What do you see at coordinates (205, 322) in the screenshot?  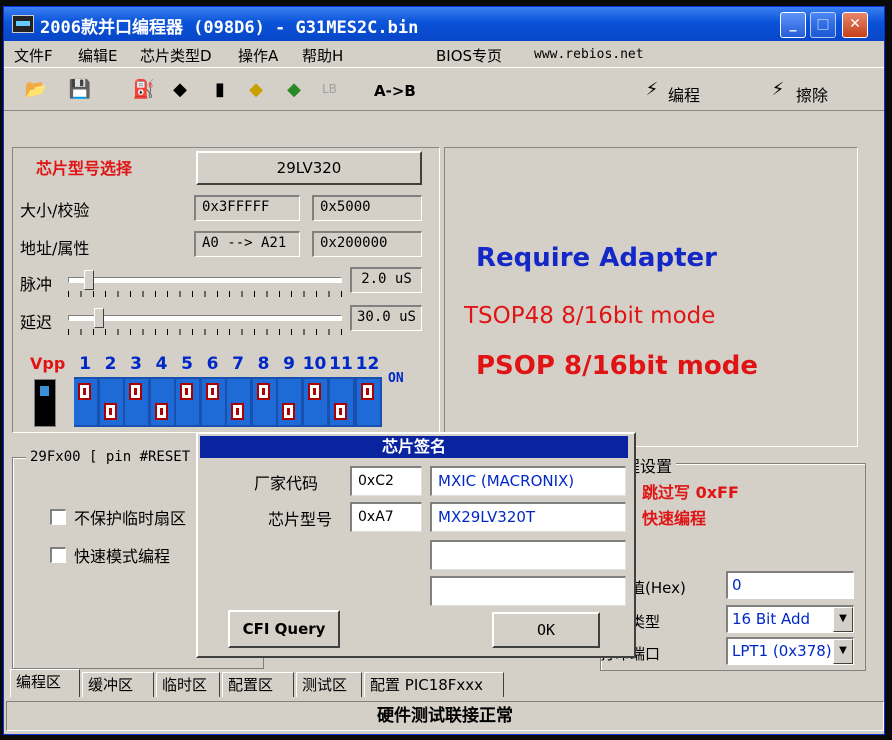 I see `delay-slider` at bounding box center [205, 322].